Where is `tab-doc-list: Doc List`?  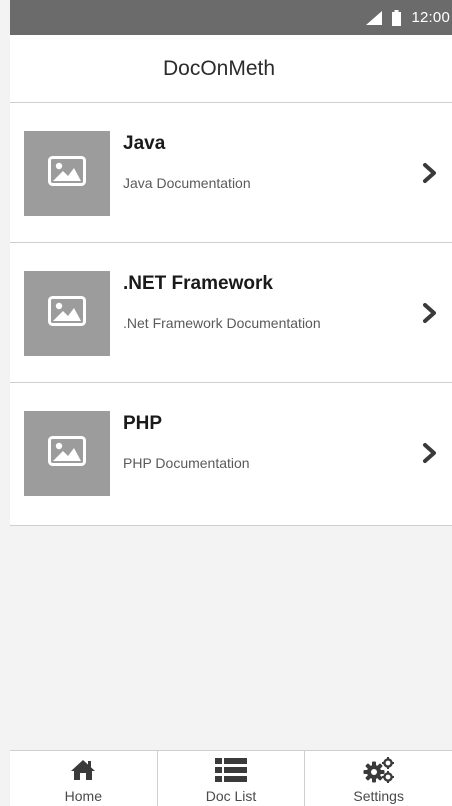 tab-doc-list: Doc List is located at coordinates (230, 778).